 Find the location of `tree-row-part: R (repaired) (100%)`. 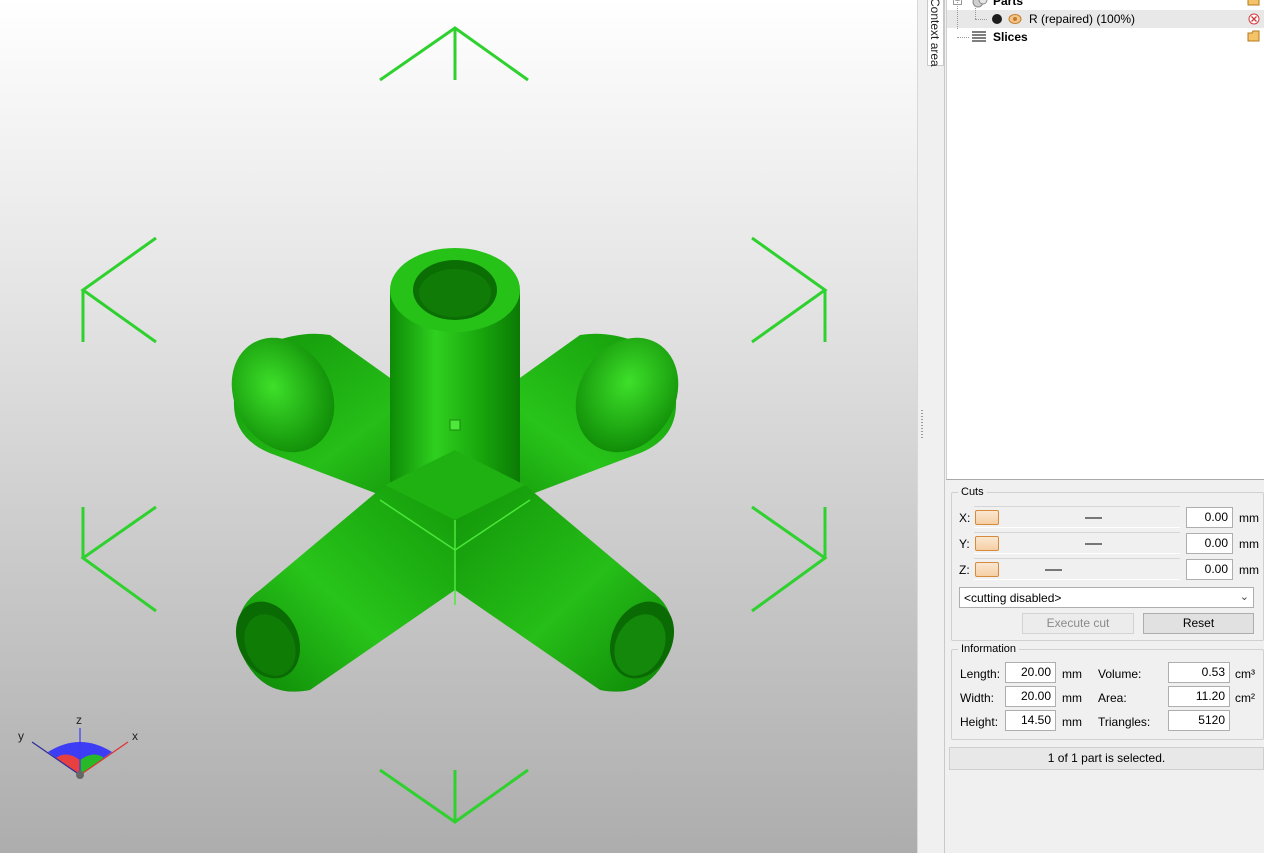

tree-row-part: R (repaired) (100%) is located at coordinates (1105, 14).